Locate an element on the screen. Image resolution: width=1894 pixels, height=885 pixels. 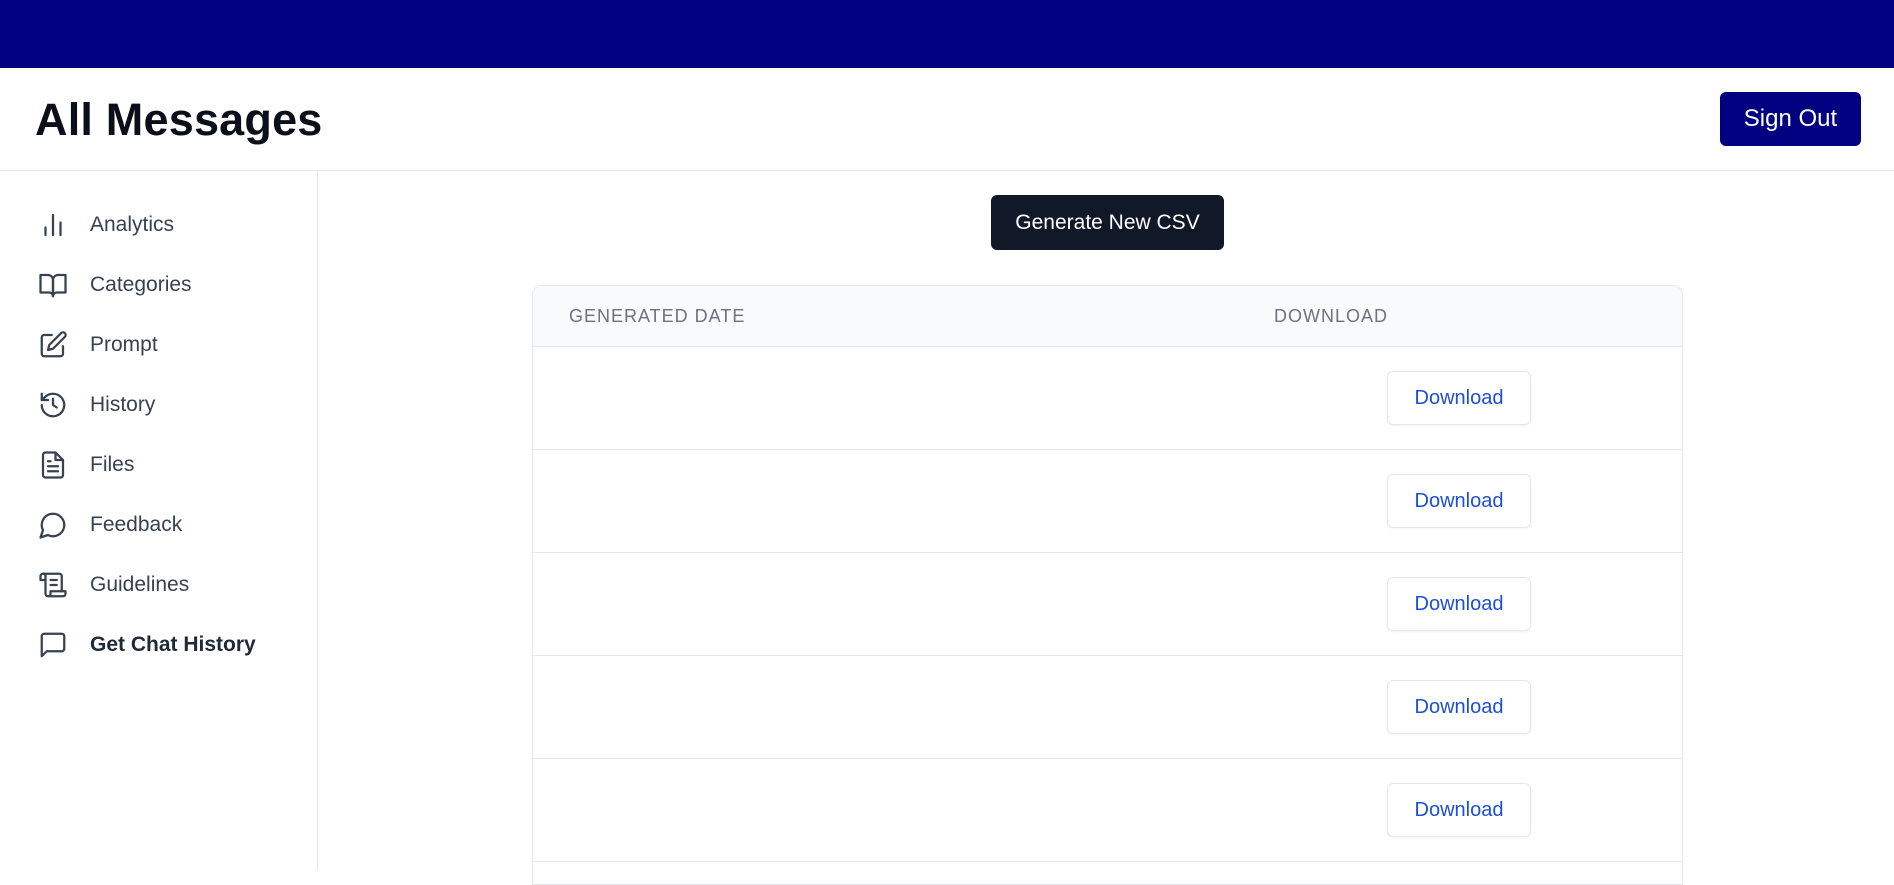
sidebar-item-categories: Categories is located at coordinates (171, 285).